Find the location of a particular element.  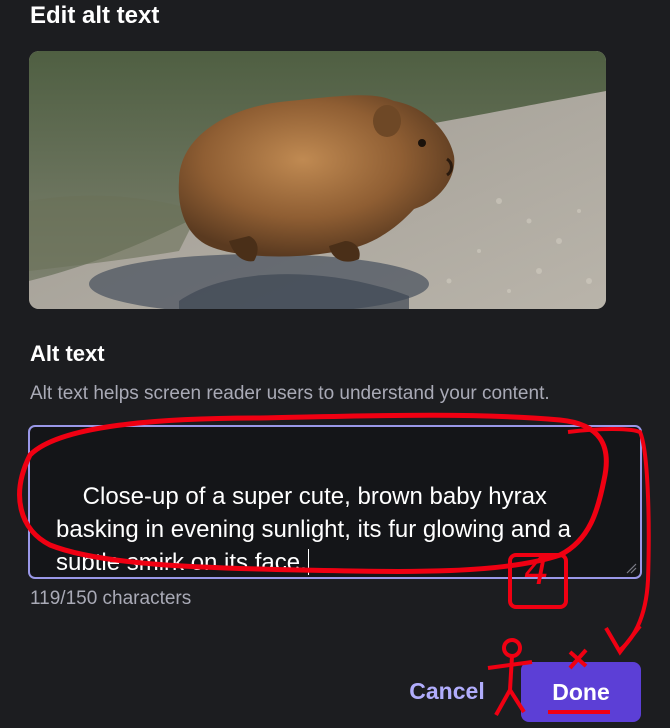

dialog-title: Edit alt text is located at coordinates (95, 15).